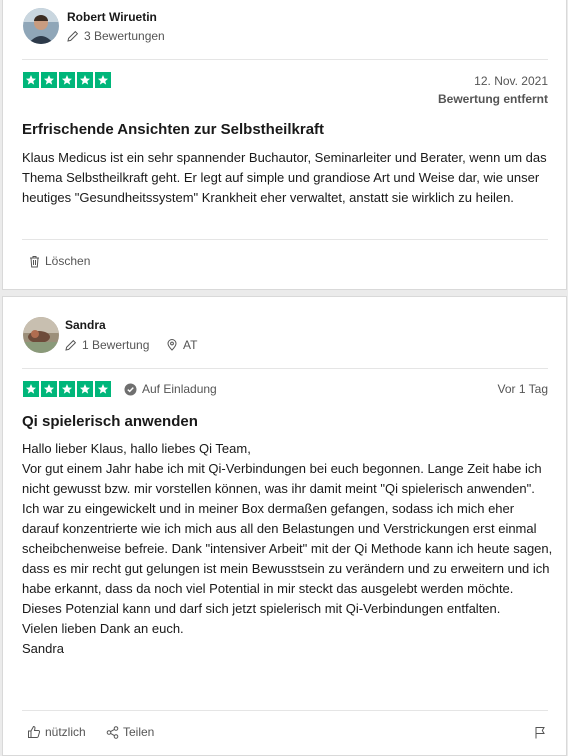 This screenshot has height=756, width=568. I want to click on review-count: 1 Bewertung, so click(107, 345).